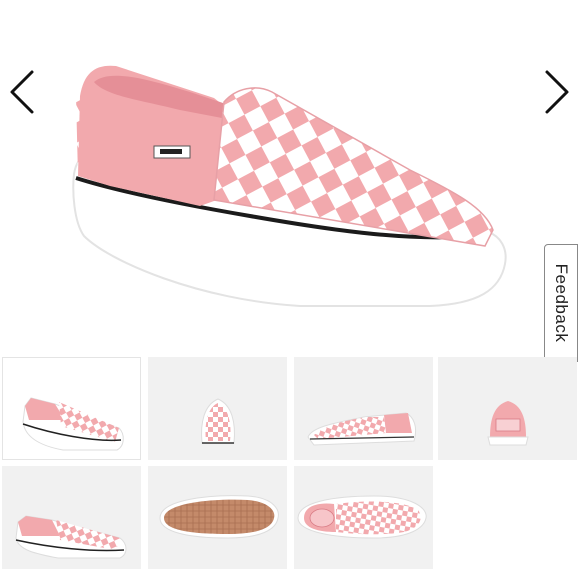 This screenshot has width=580, height=580. Describe the element at coordinates (71, 517) in the screenshot. I see `thumbnail-outer-side-view` at that location.